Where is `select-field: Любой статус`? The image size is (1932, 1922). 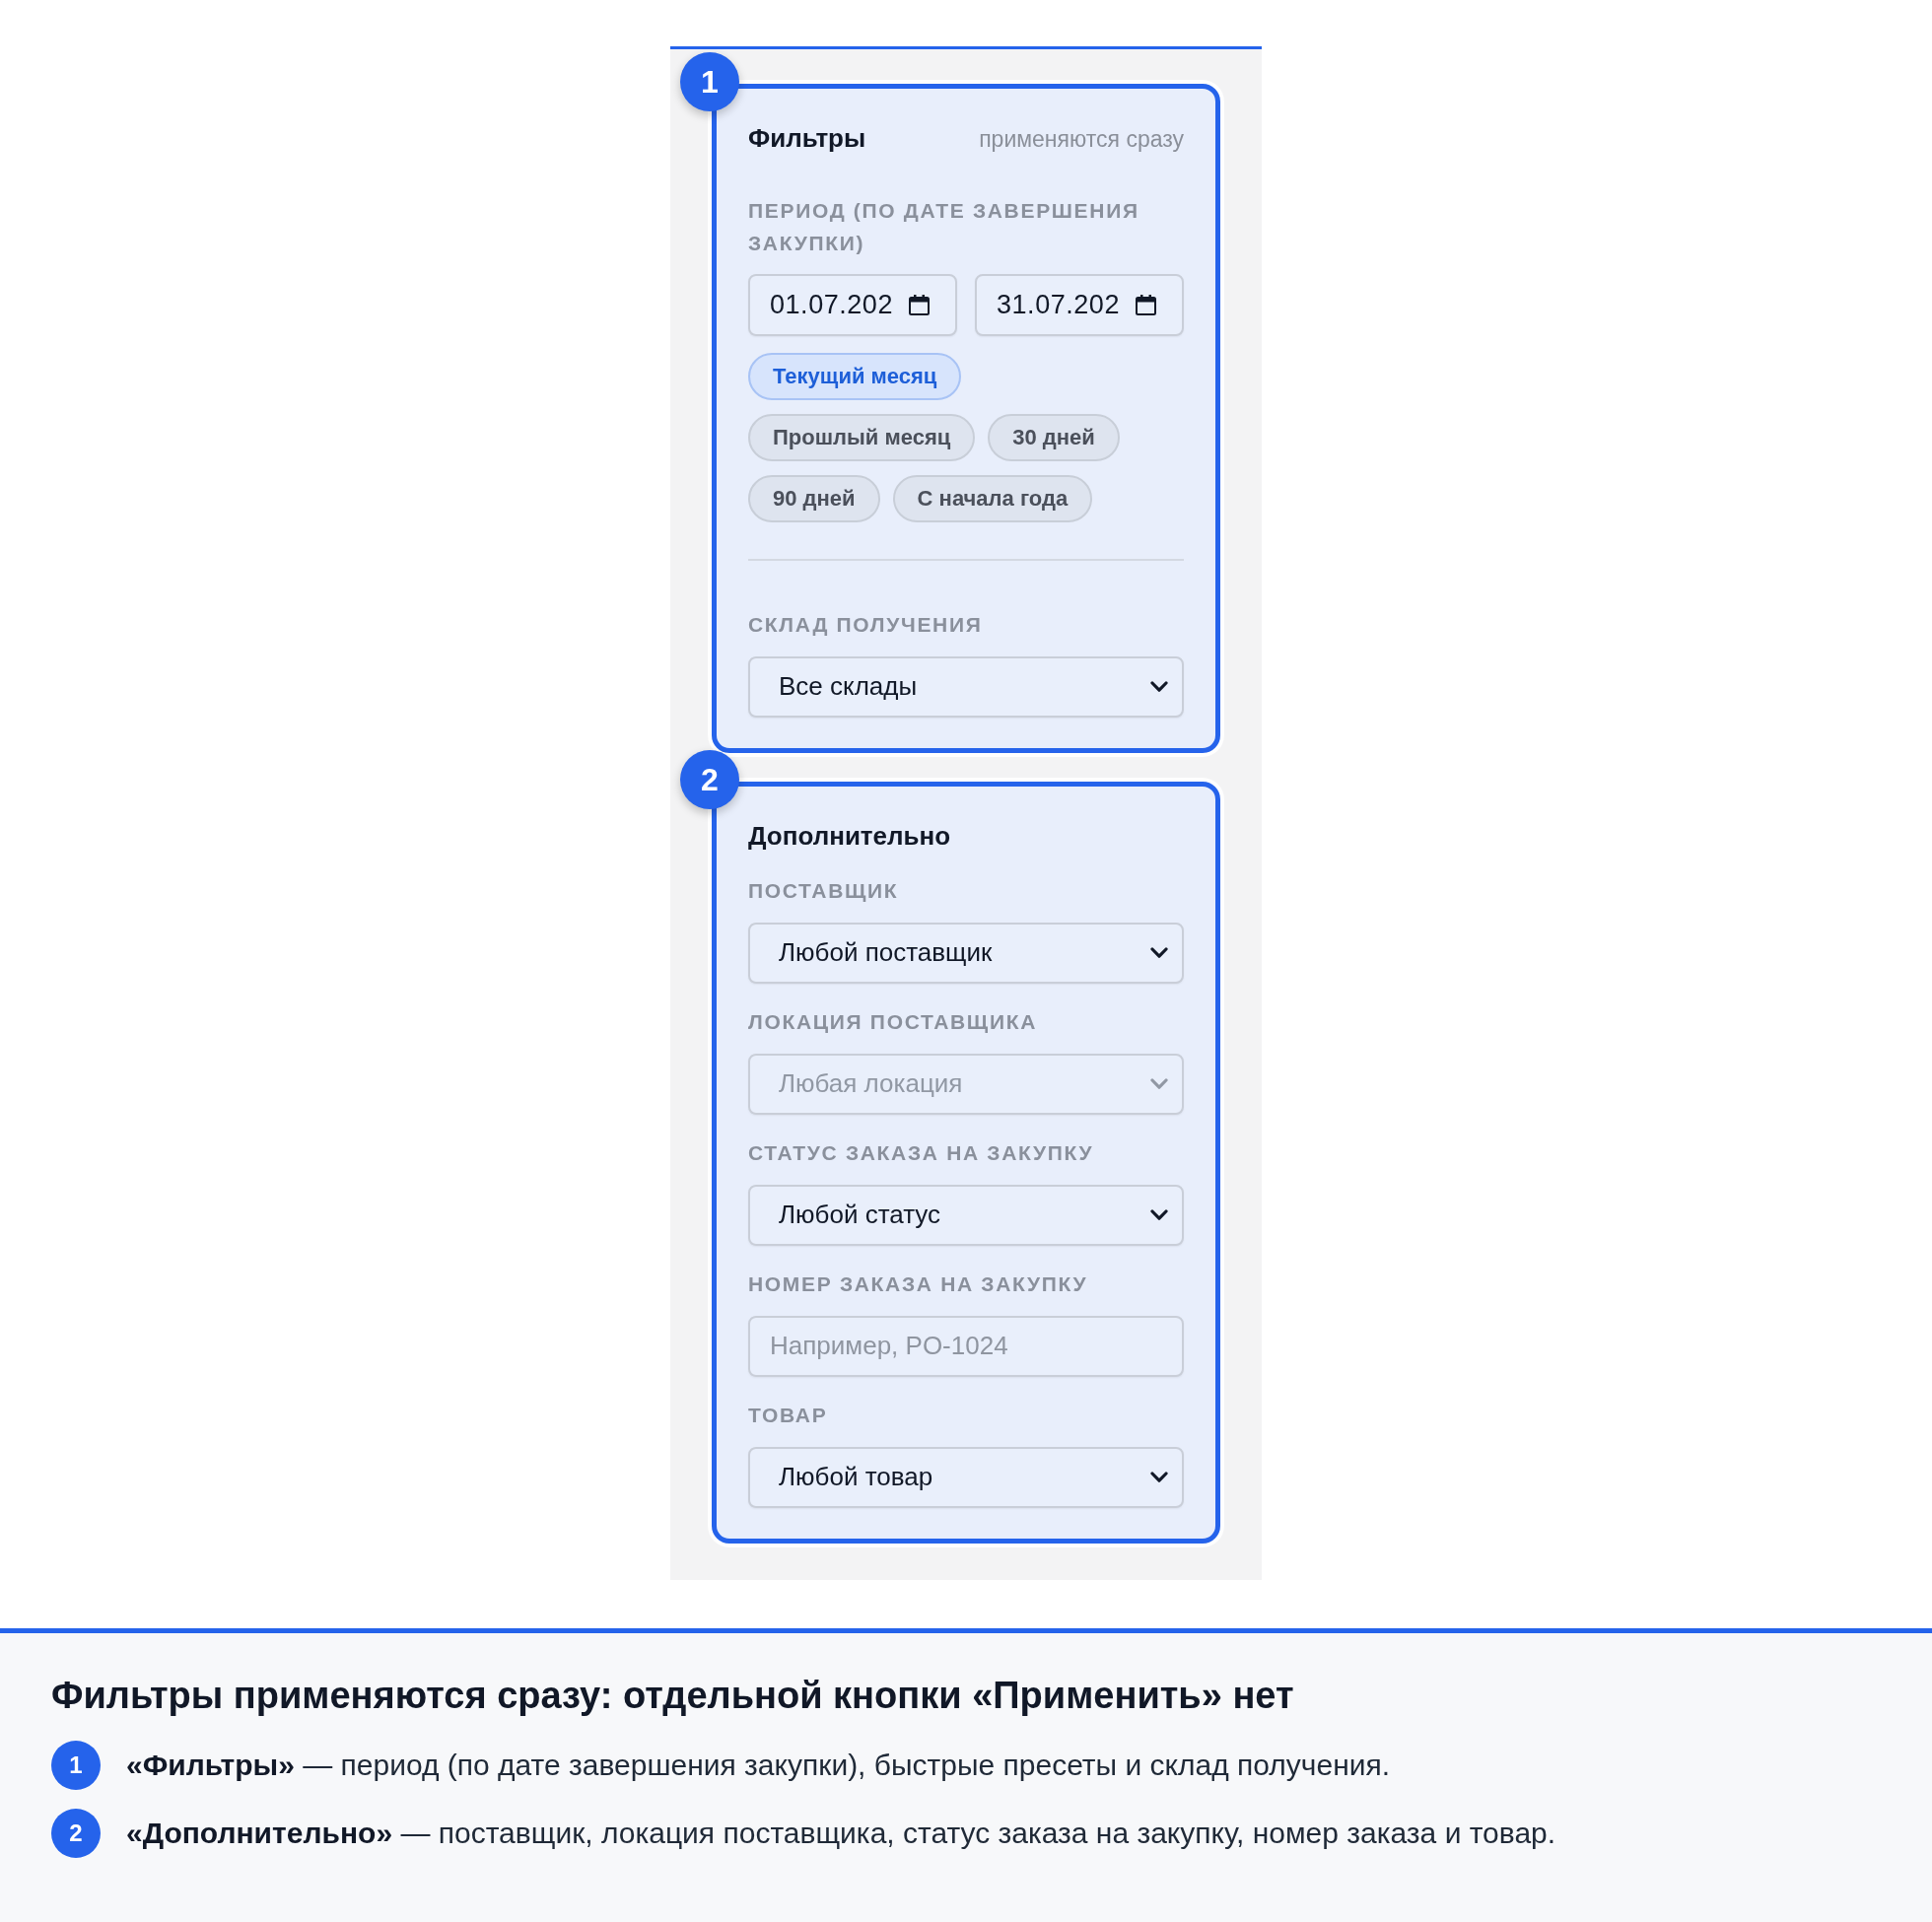 select-field: Любой статус is located at coordinates (966, 1215).